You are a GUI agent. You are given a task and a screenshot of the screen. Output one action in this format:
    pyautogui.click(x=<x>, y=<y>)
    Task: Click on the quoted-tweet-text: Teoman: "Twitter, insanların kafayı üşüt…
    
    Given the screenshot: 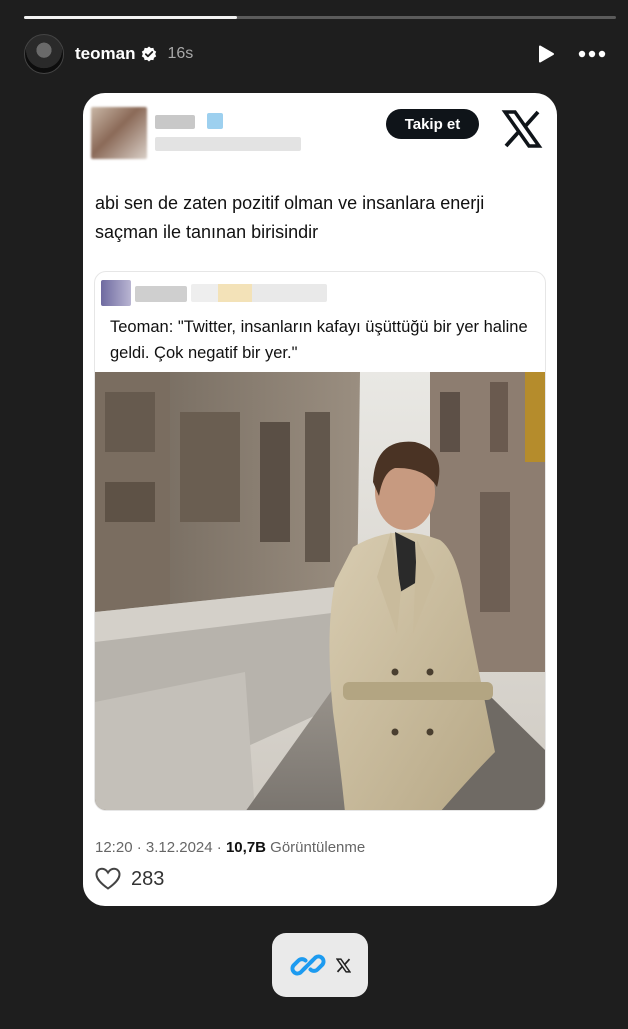 What is the action you would take?
    pyautogui.click(x=319, y=340)
    